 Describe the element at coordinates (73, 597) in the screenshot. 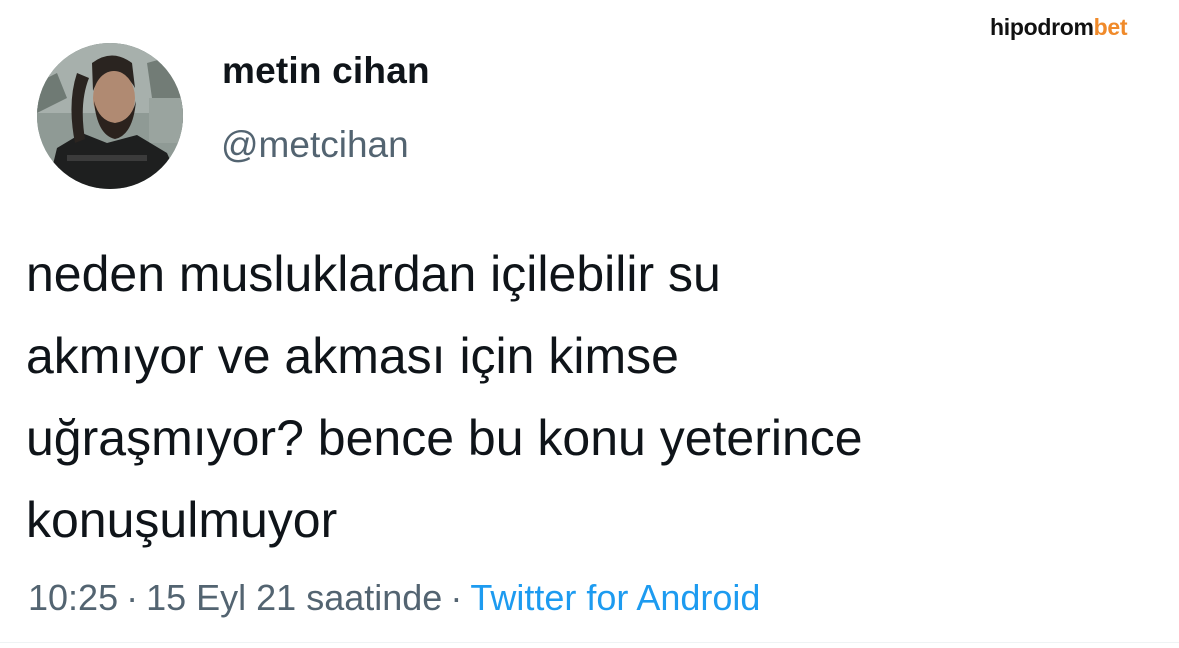

I see `tweet-time: 10:25` at that location.